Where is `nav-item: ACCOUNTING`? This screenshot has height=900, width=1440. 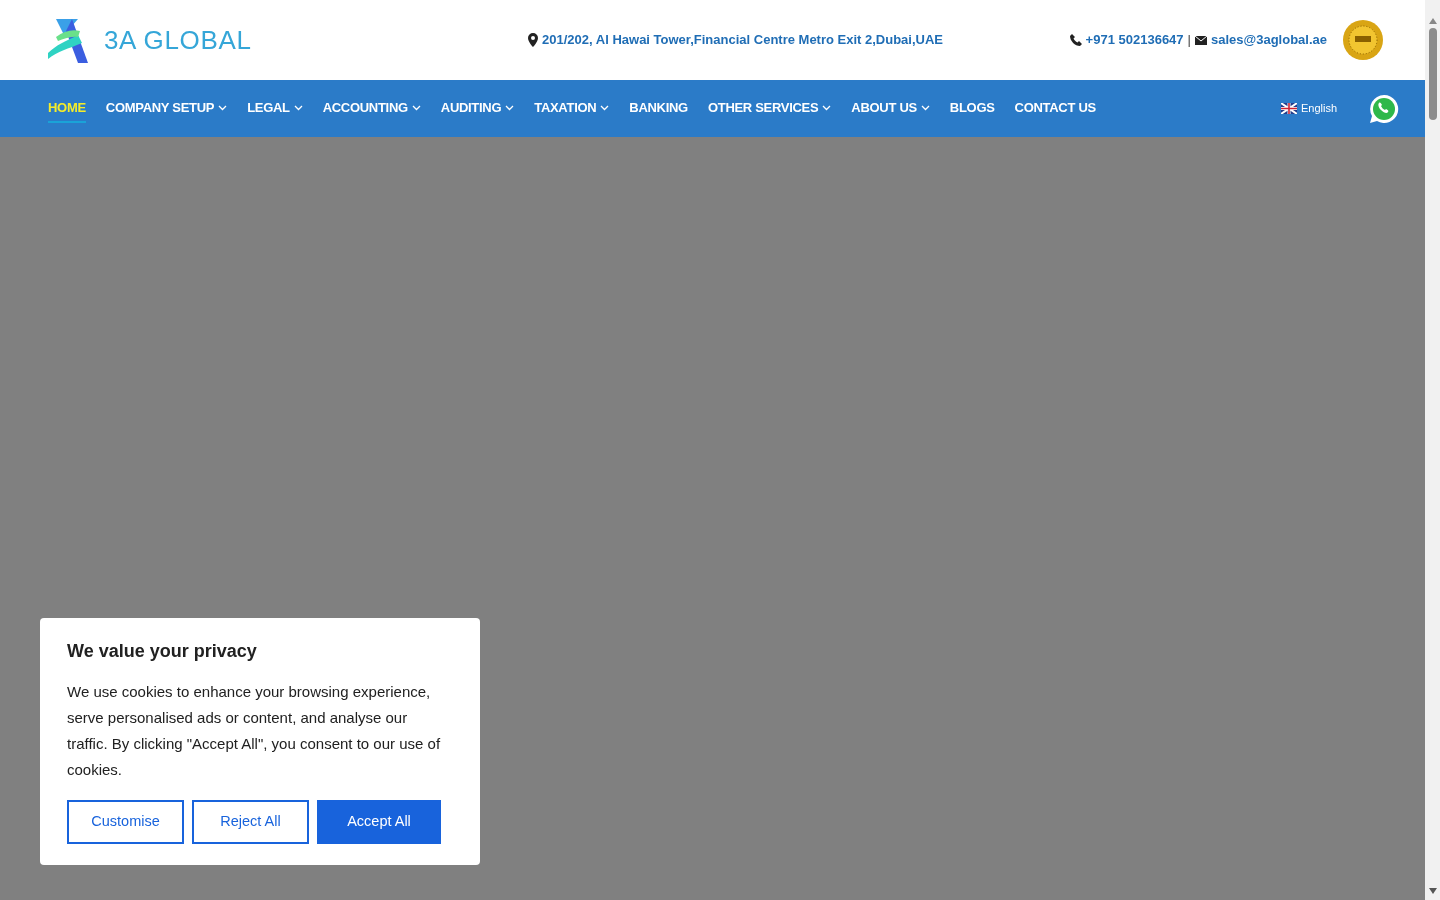
nav-item: ACCOUNTING is located at coordinates (371, 108).